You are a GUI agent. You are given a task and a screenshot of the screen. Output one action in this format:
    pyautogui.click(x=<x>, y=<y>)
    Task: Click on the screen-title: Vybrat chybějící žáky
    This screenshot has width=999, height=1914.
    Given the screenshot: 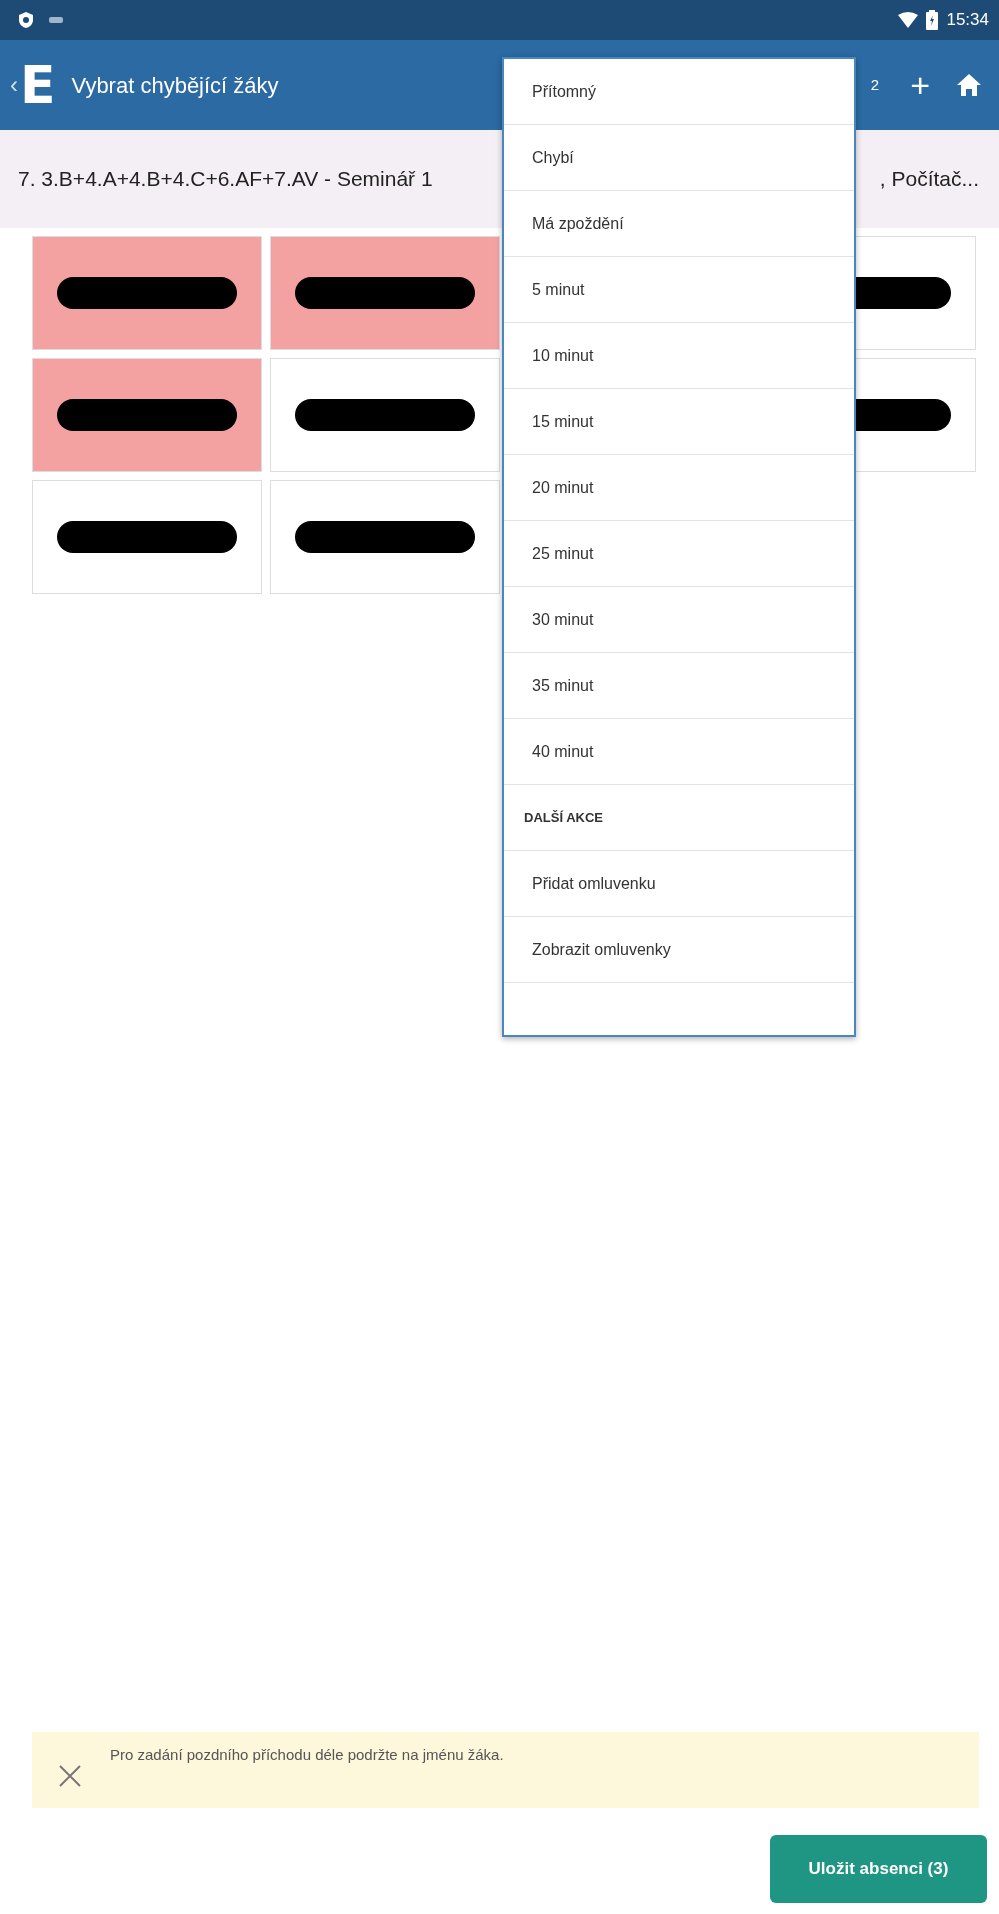 What is the action you would take?
    pyautogui.click(x=175, y=85)
    